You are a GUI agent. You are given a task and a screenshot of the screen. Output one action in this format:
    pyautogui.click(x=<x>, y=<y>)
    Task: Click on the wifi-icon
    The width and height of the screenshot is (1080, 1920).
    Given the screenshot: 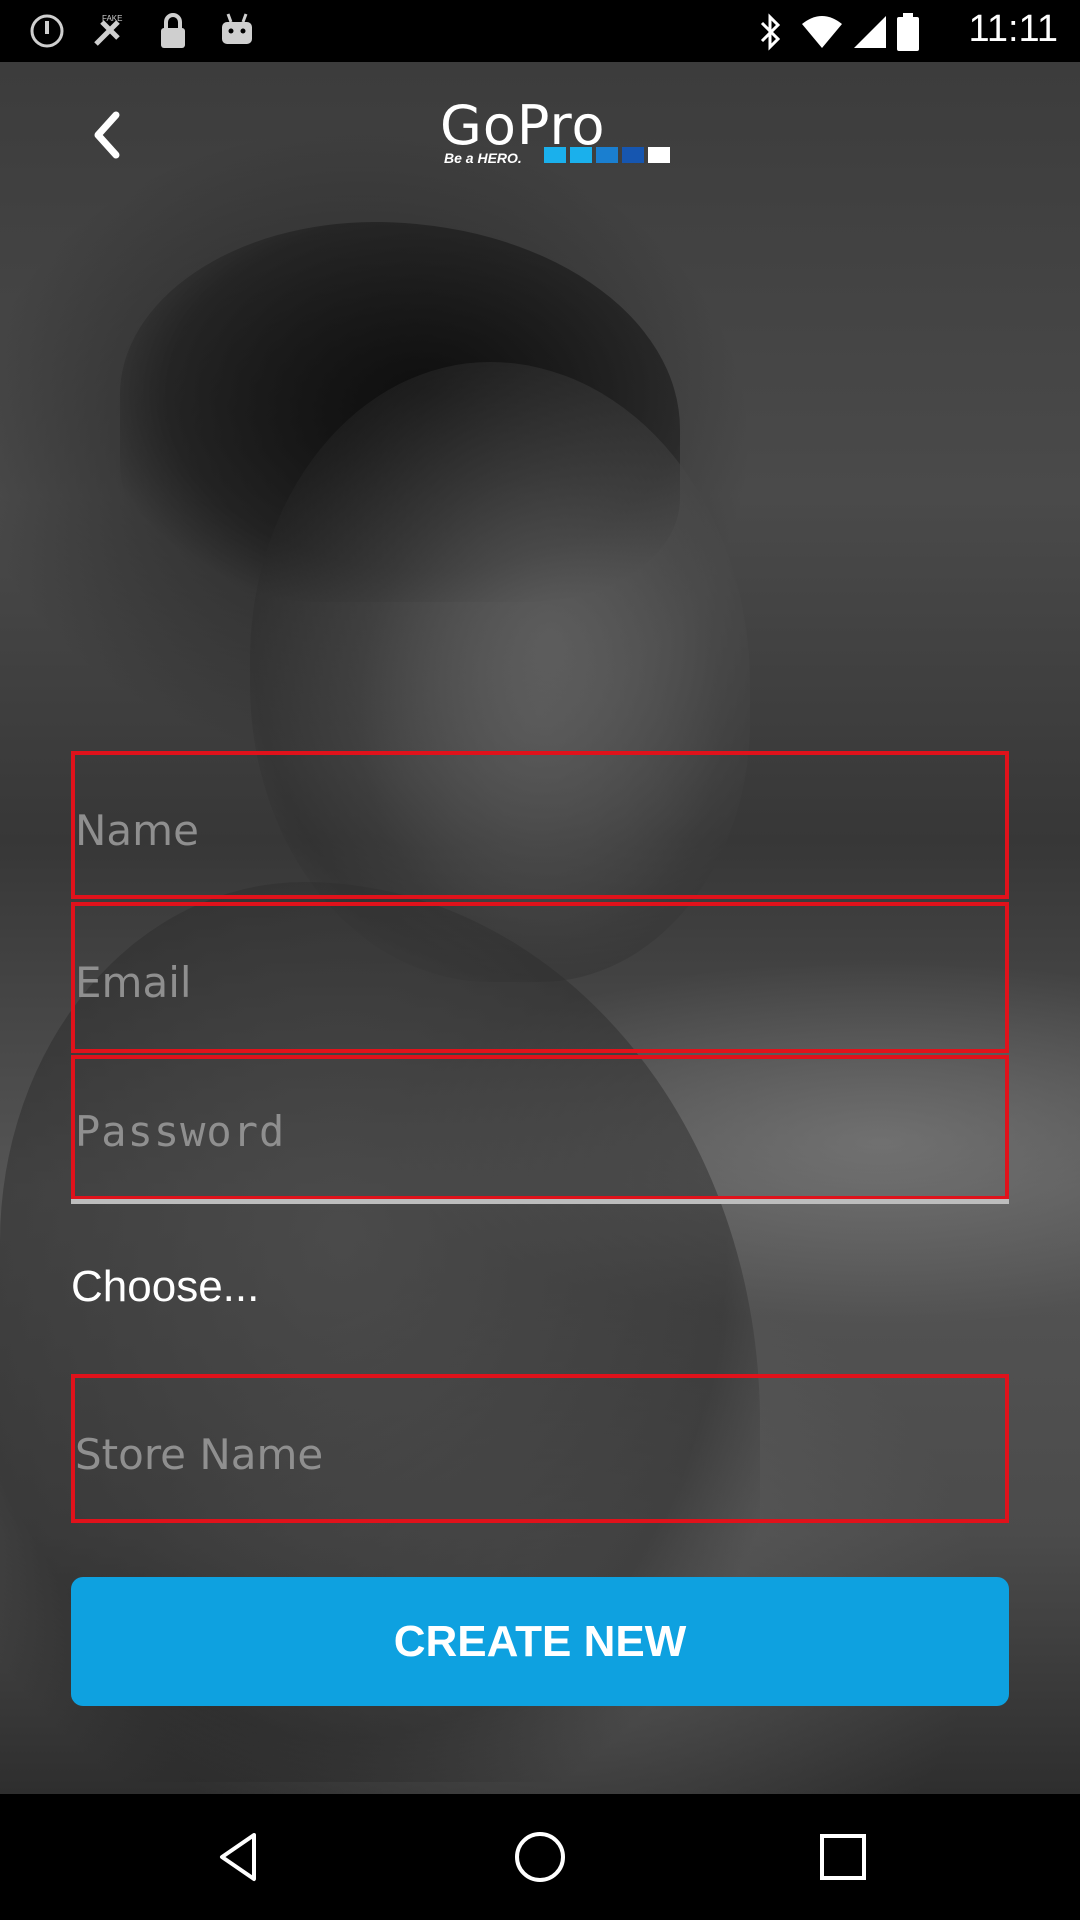 What is the action you would take?
    pyautogui.click(x=822, y=32)
    